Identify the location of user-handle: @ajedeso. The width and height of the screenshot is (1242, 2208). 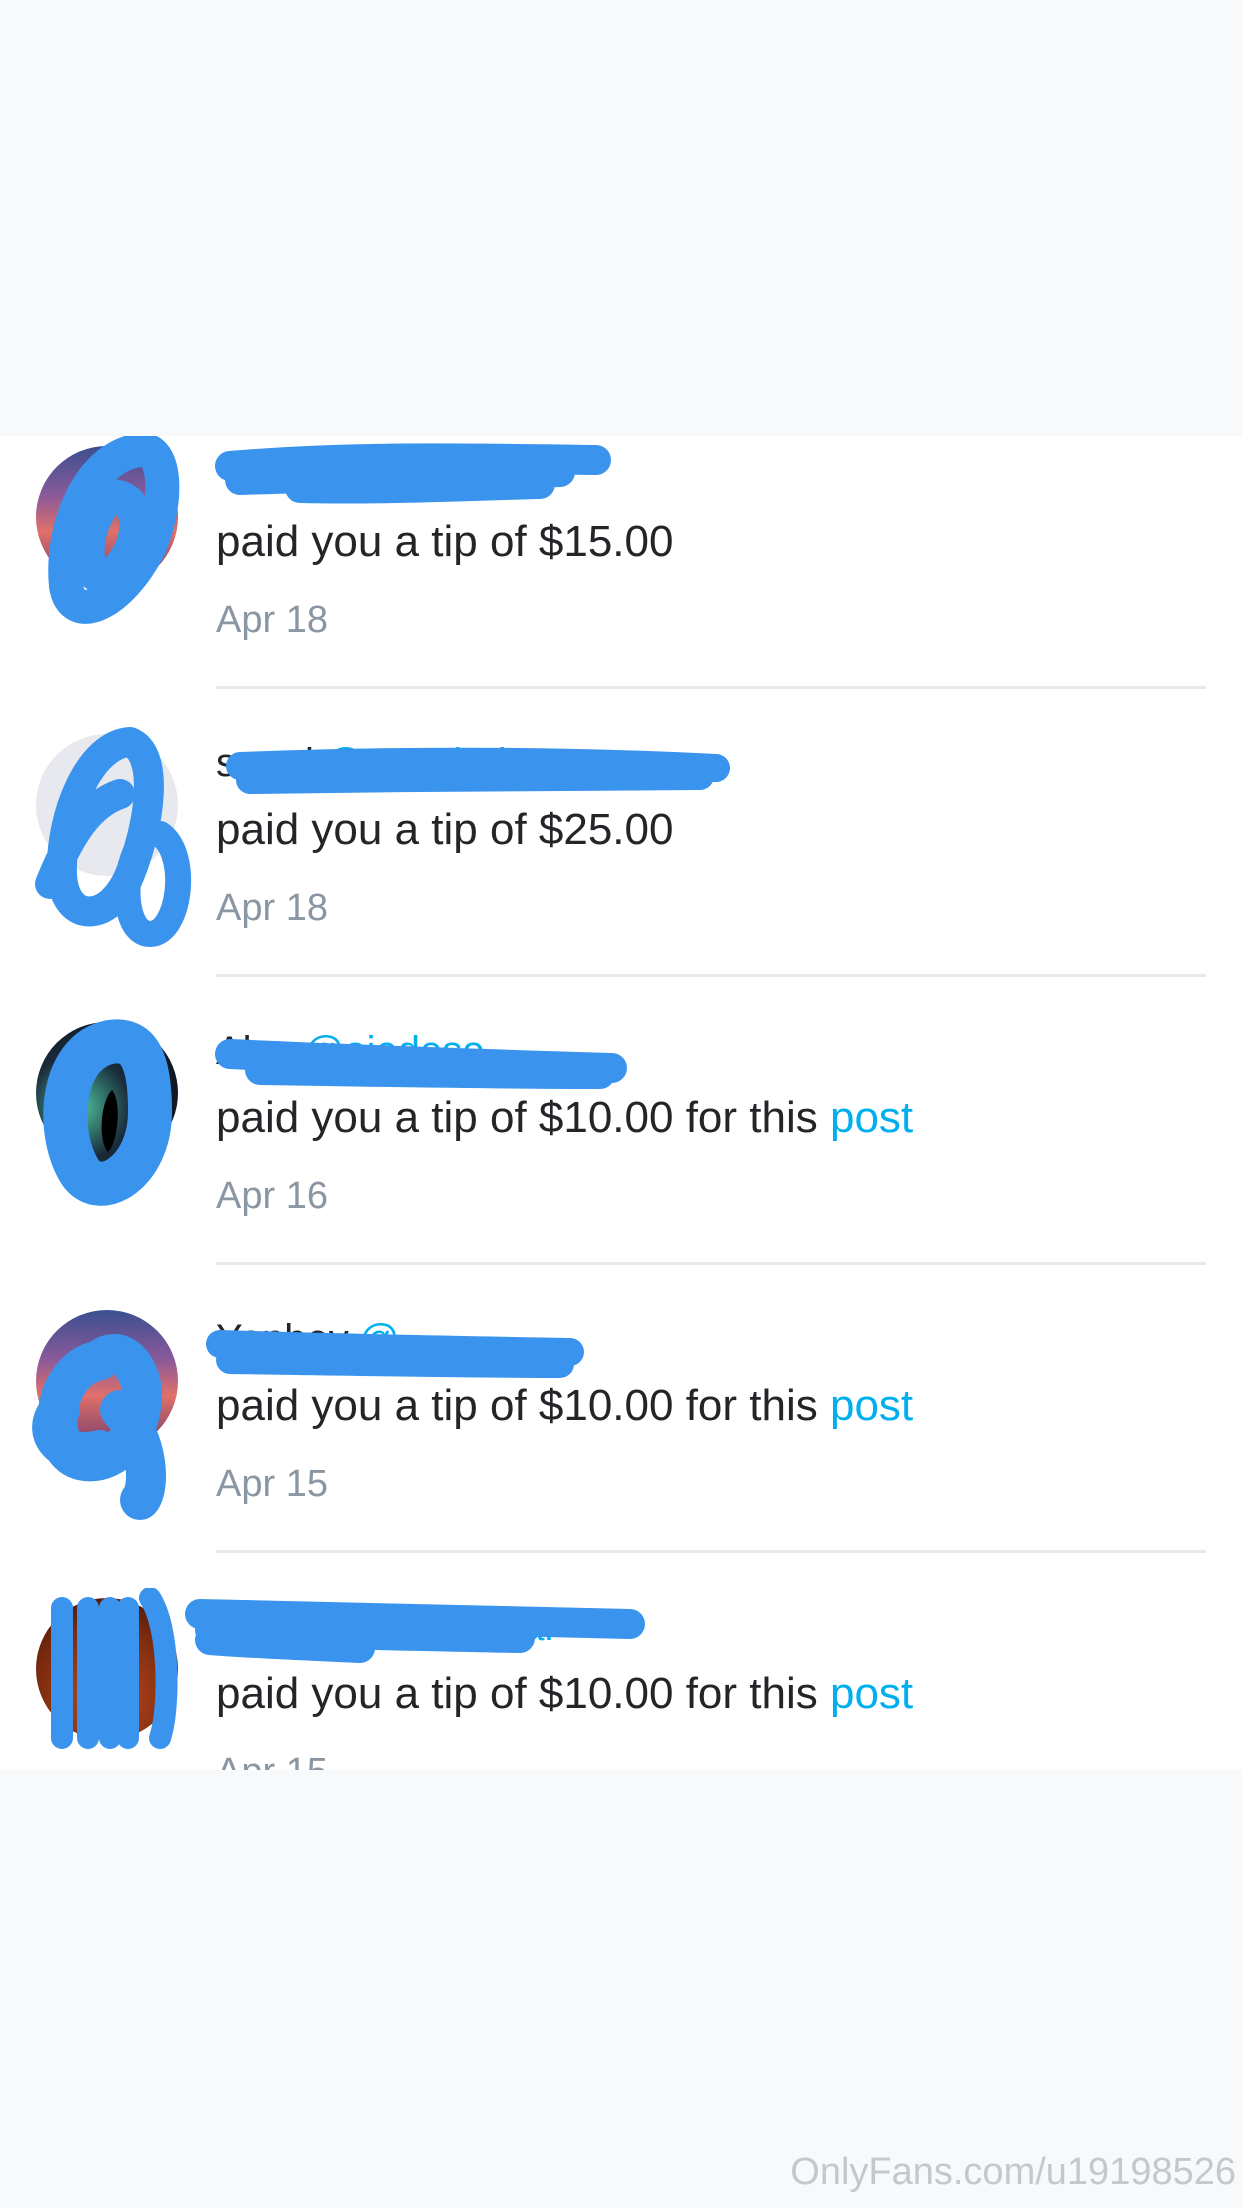
(394, 1051).